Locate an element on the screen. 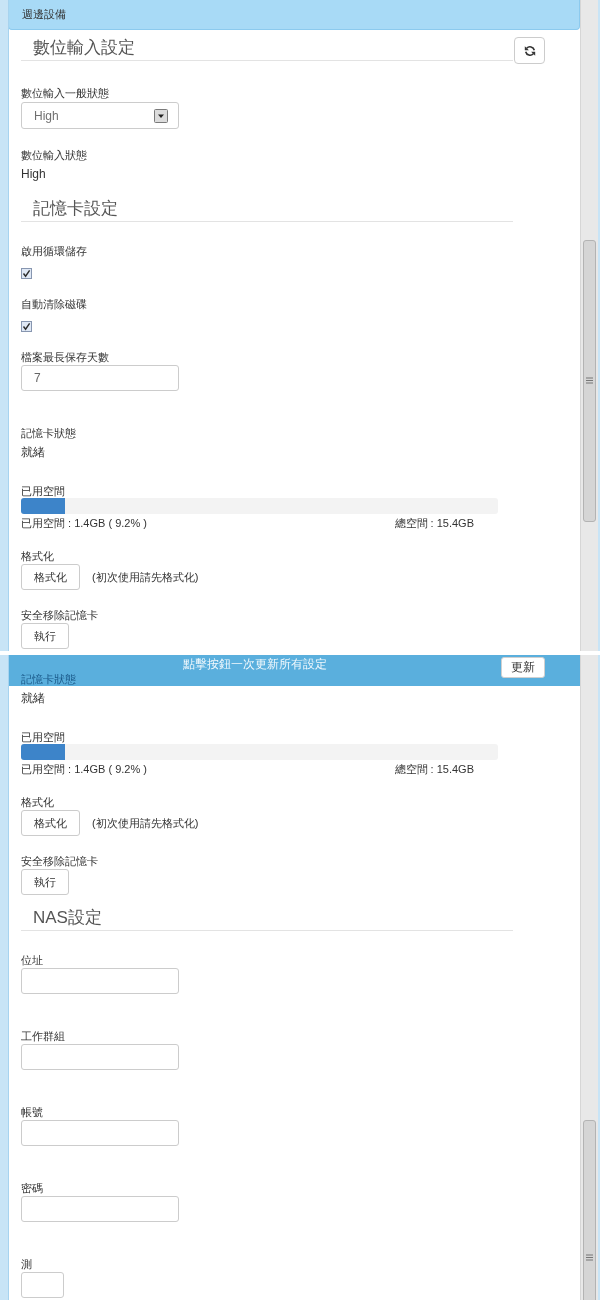  action-button is located at coordinates (42, 1285).